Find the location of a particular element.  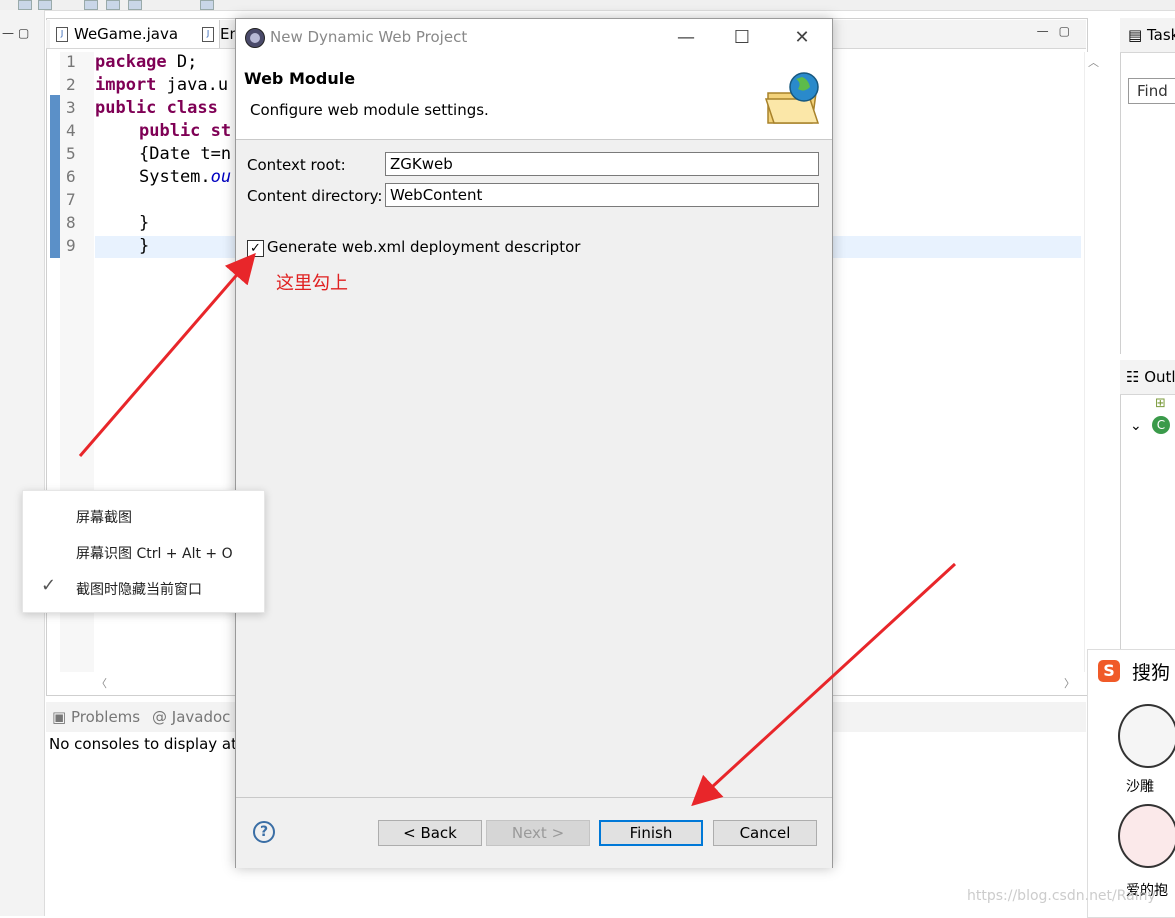

arrow-to-checkbox is located at coordinates (167, 354).